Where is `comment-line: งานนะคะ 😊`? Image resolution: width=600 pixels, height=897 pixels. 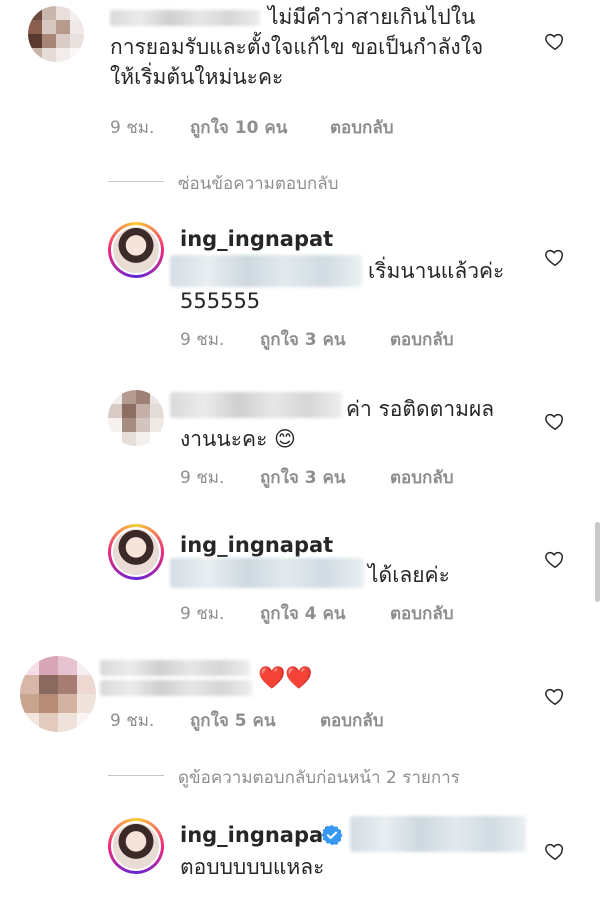 comment-line: งานนะคะ 😊 is located at coordinates (238, 439).